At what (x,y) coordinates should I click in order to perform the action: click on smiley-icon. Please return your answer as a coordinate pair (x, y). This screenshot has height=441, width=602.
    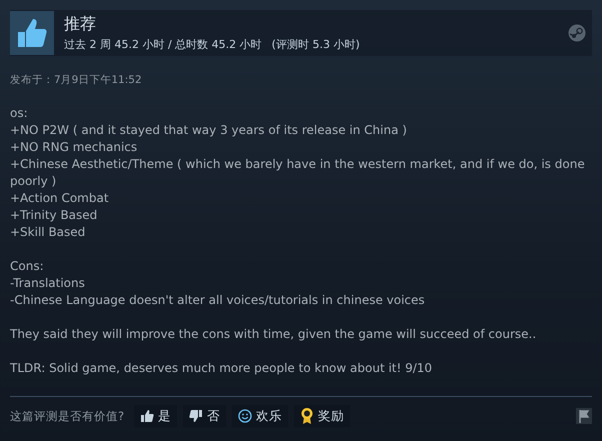
    Looking at the image, I should click on (245, 416).